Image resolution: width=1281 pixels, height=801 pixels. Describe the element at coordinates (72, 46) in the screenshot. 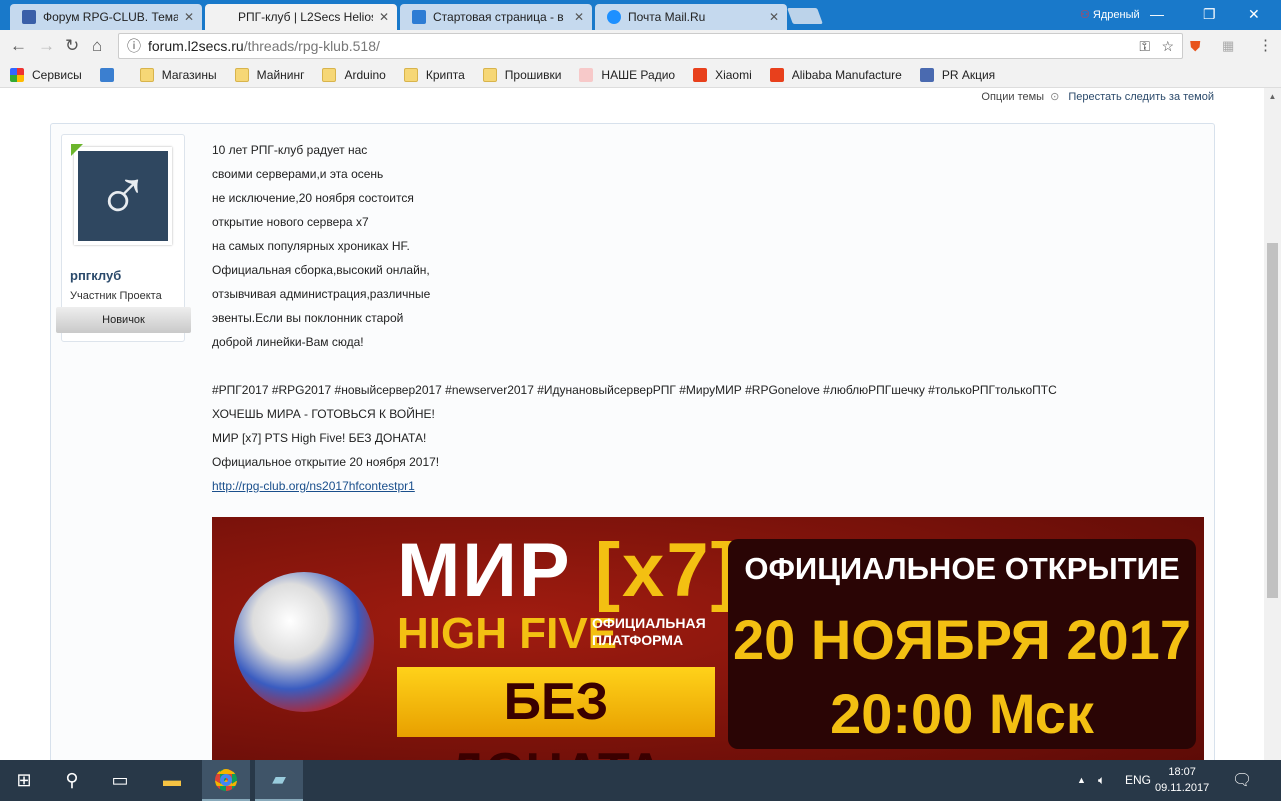

I see `reload-icon: ↻` at that location.